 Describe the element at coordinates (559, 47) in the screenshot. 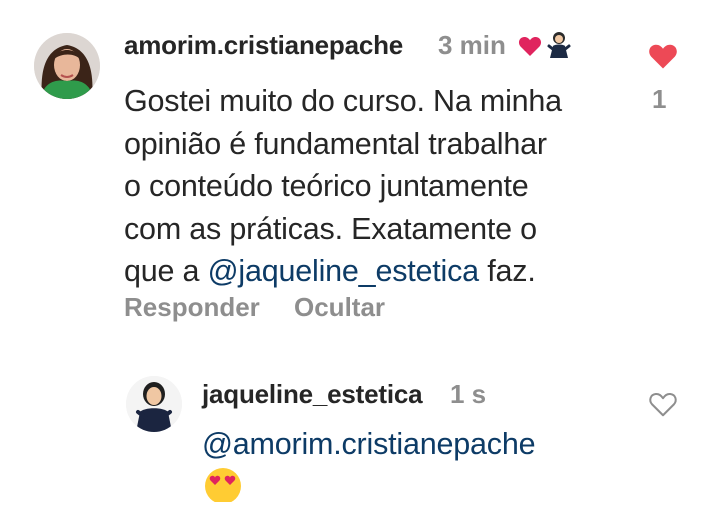

I see `person-emoji-icon` at that location.